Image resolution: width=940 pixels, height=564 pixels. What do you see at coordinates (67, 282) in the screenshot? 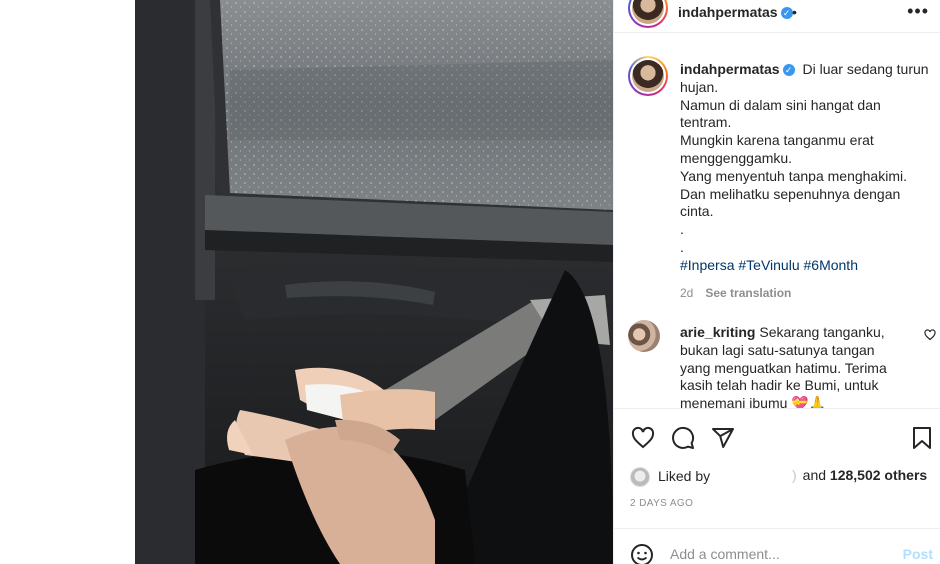
I see `left-margin` at bounding box center [67, 282].